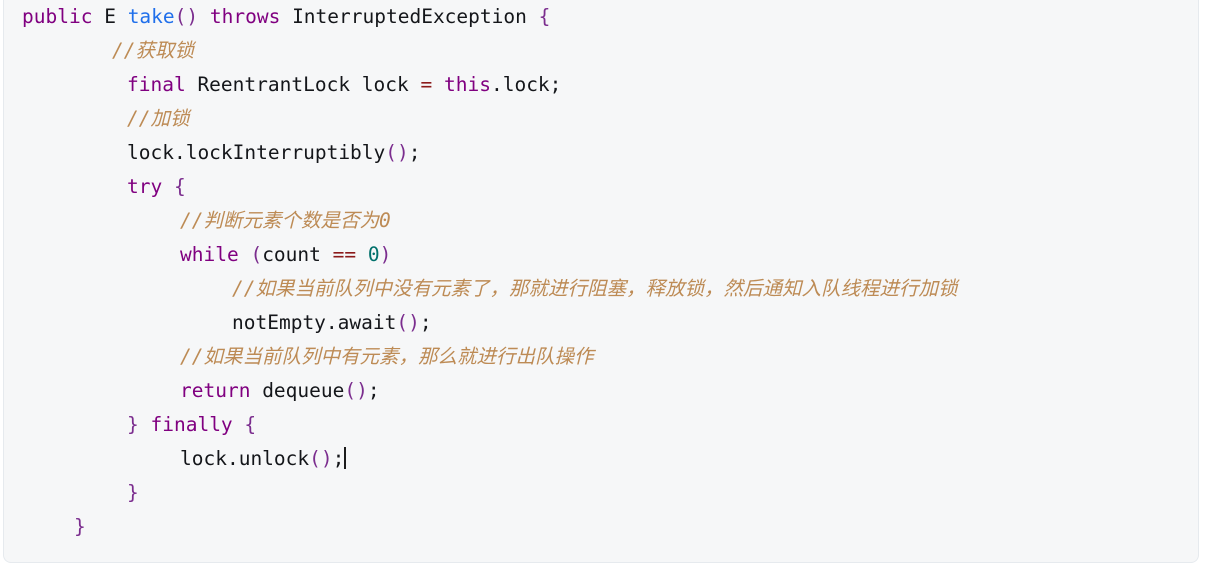 Image resolution: width=1216 pixels, height=566 pixels. What do you see at coordinates (245, 458) in the screenshot?
I see `call-lock-unlock: lock.unlock` at bounding box center [245, 458].